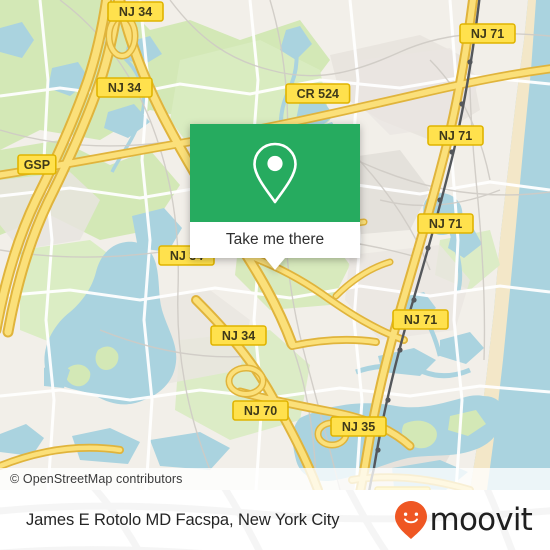 Image resolution: width=550 pixels, height=550 pixels. Describe the element at coordinates (275, 264) in the screenshot. I see `popup-tail` at that location.